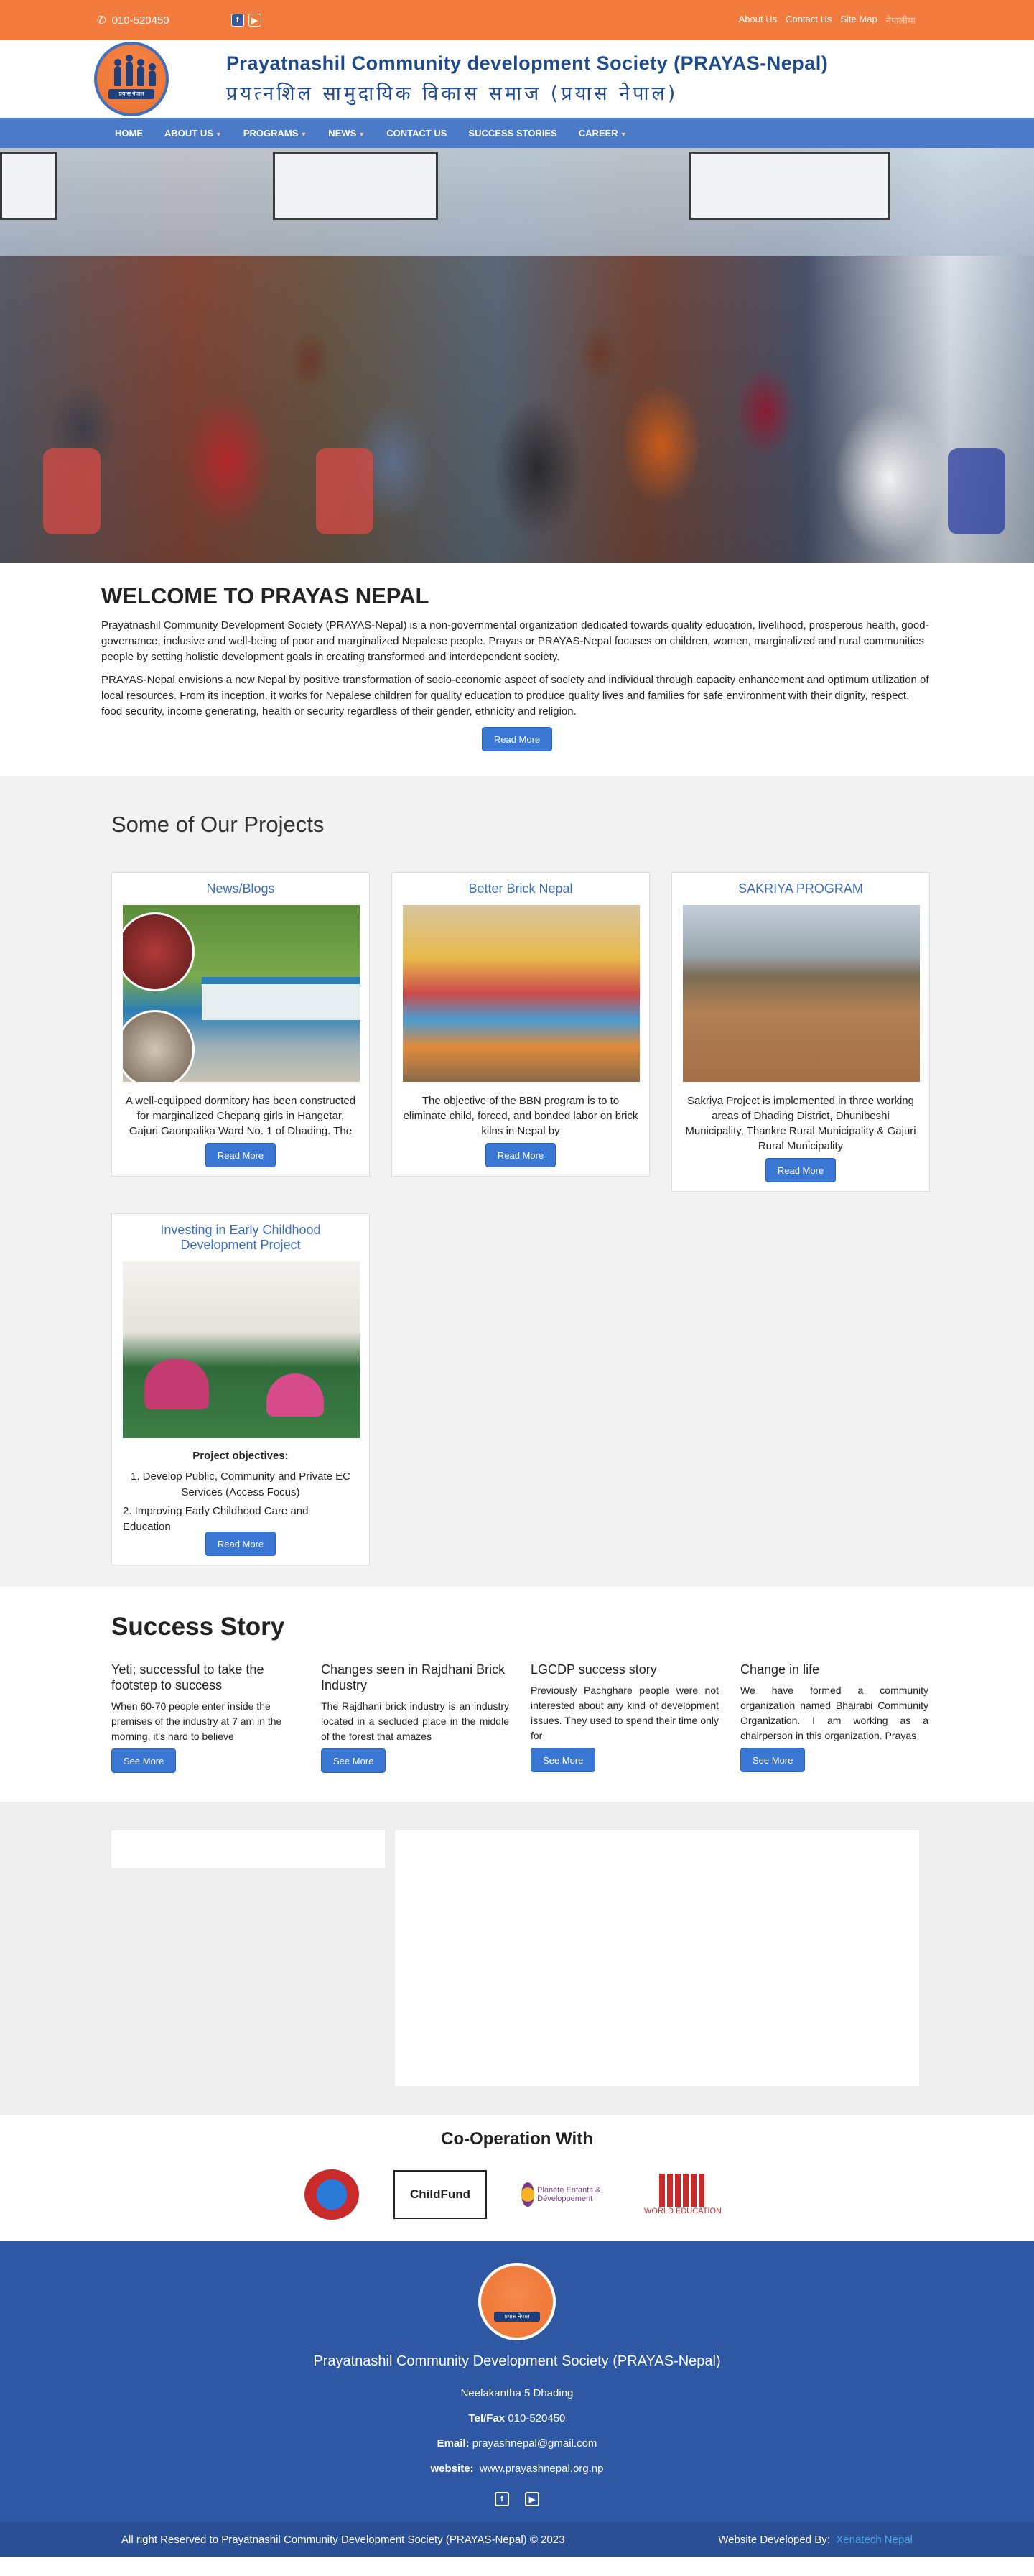 The image size is (1034, 2576). Describe the element at coordinates (594, 1669) in the screenshot. I see `story-title: LGCDP success story` at that location.